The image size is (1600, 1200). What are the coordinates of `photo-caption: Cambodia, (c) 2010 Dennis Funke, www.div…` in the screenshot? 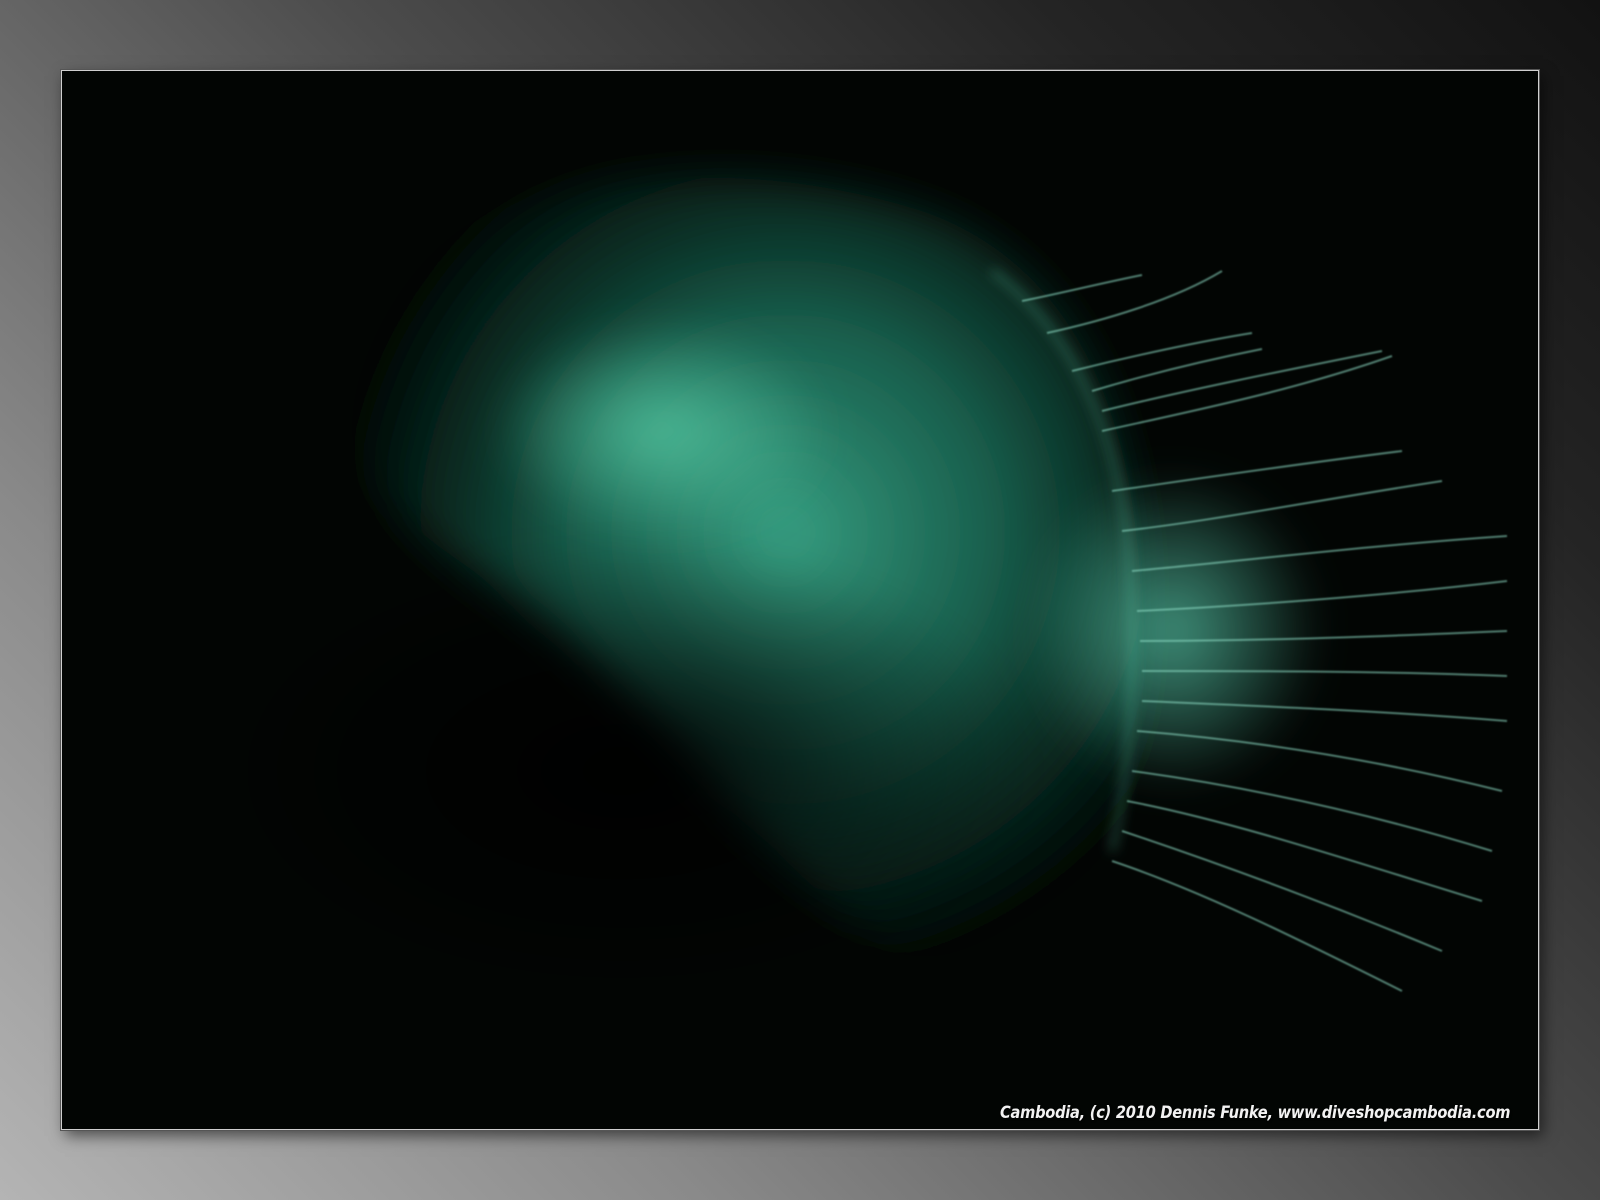 It's located at (1254, 1113).